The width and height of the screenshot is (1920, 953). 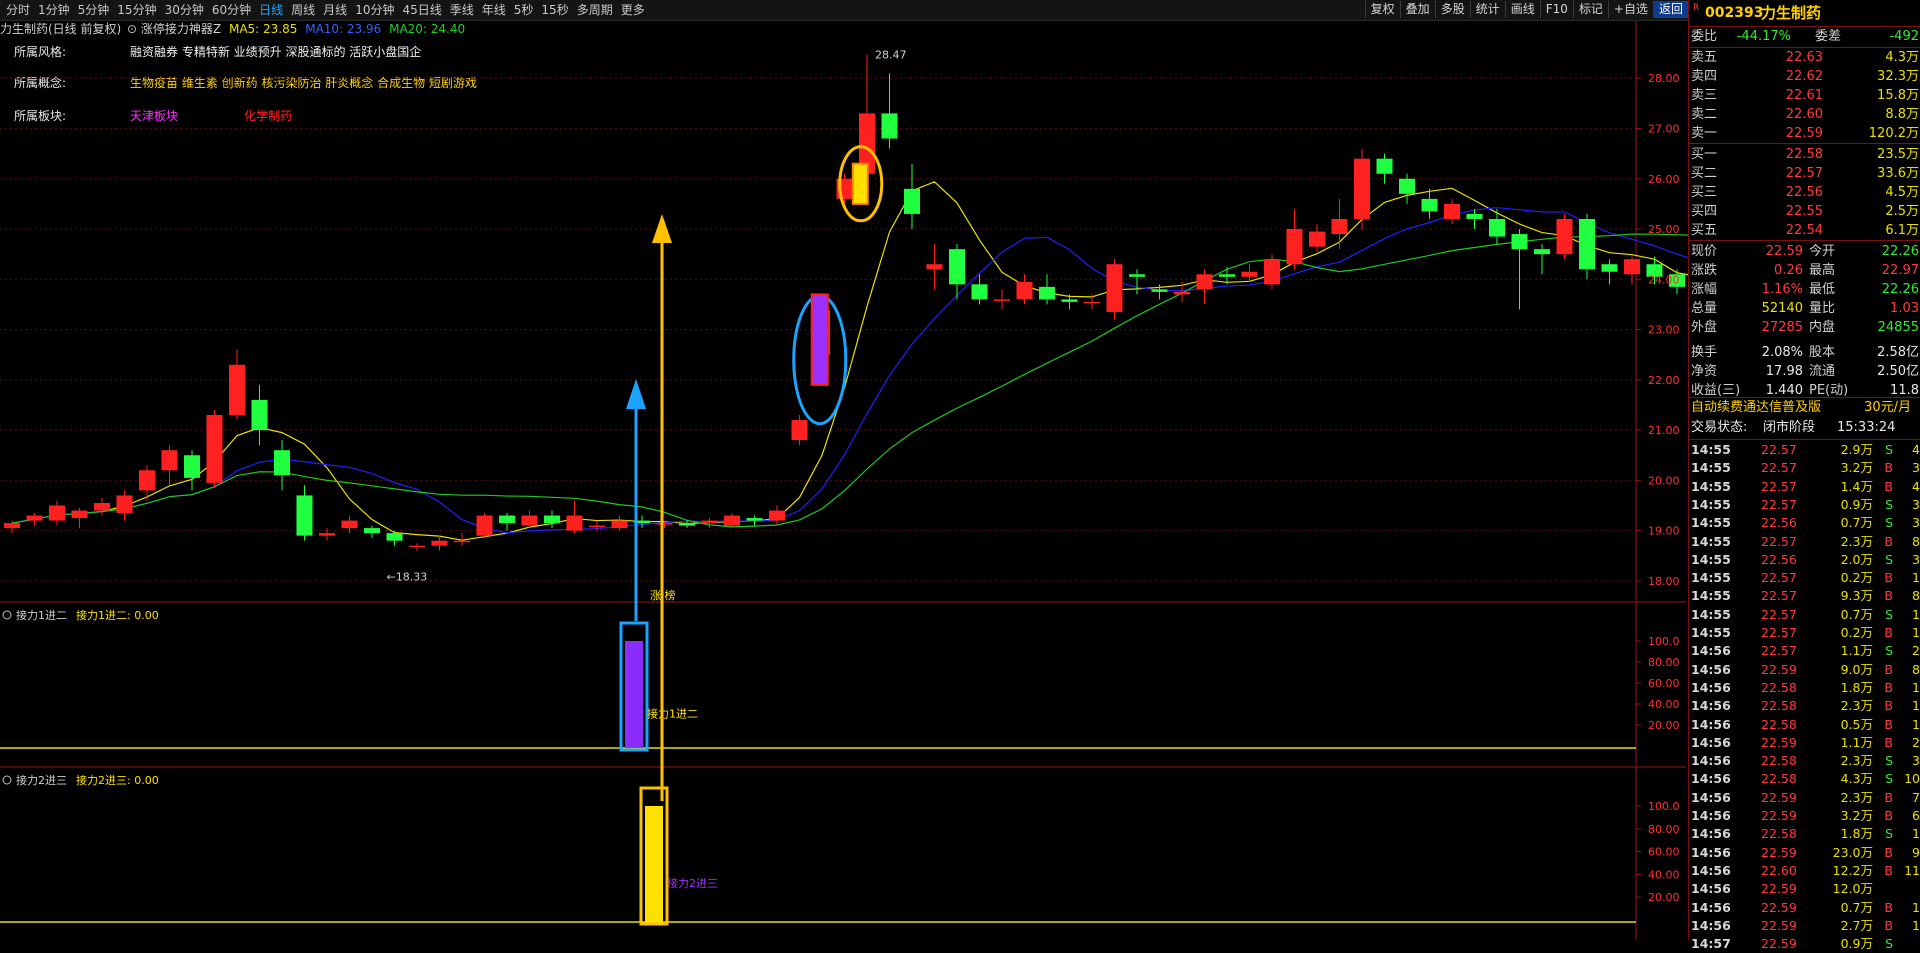 What do you see at coordinates (1452, 9) in the screenshot?
I see `tool-button: 多股` at bounding box center [1452, 9].